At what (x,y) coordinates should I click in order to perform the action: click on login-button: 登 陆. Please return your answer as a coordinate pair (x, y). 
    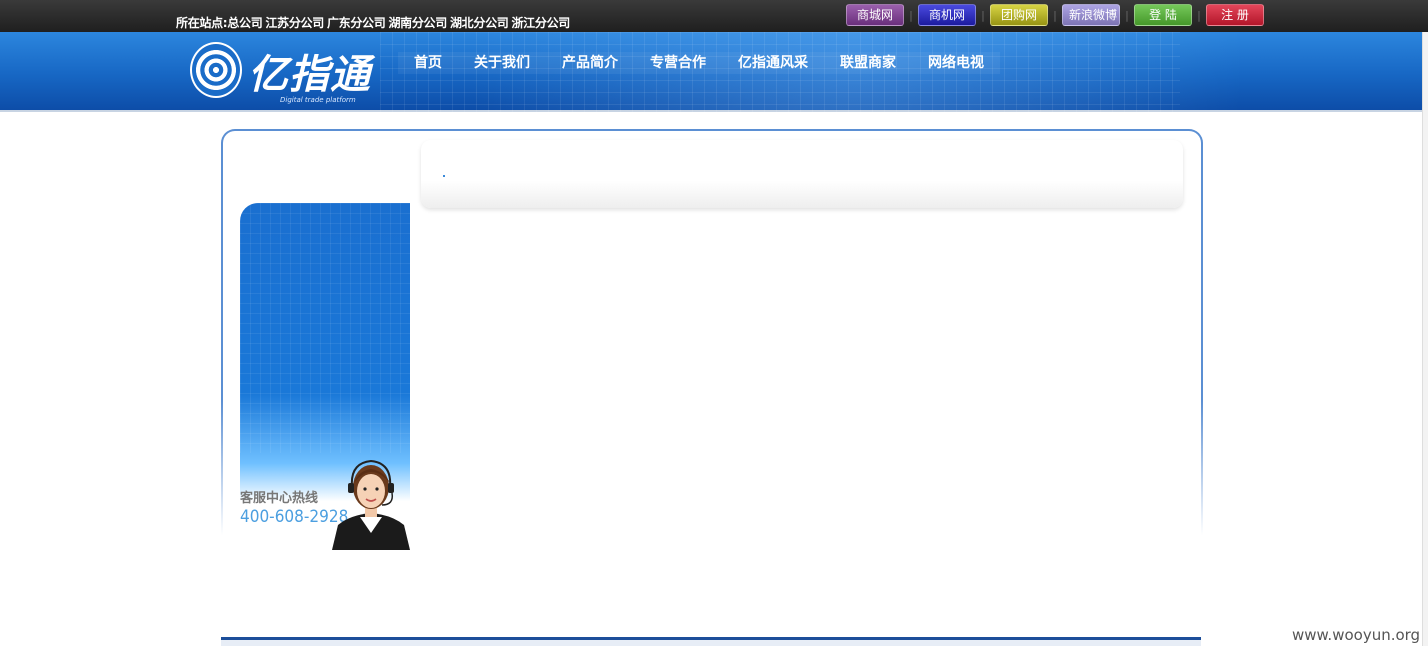
    Looking at the image, I should click on (1163, 15).